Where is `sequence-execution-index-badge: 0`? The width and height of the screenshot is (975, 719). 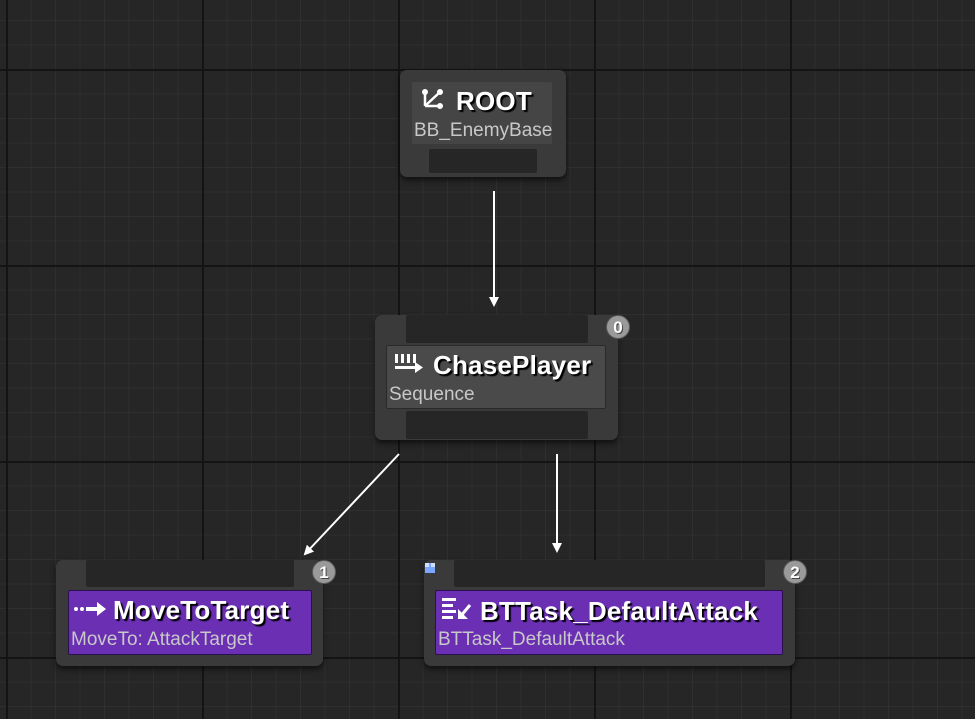
sequence-execution-index-badge: 0 is located at coordinates (618, 327).